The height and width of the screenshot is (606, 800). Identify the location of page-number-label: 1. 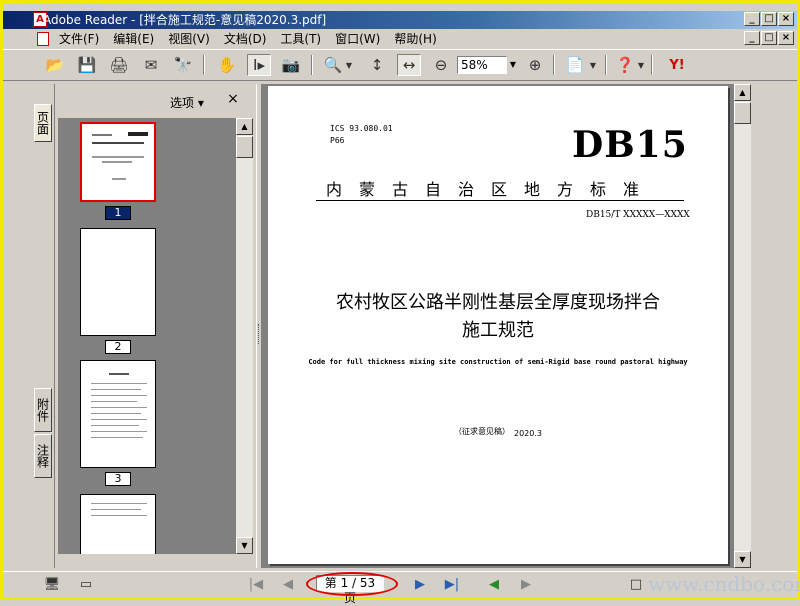
(118, 213).